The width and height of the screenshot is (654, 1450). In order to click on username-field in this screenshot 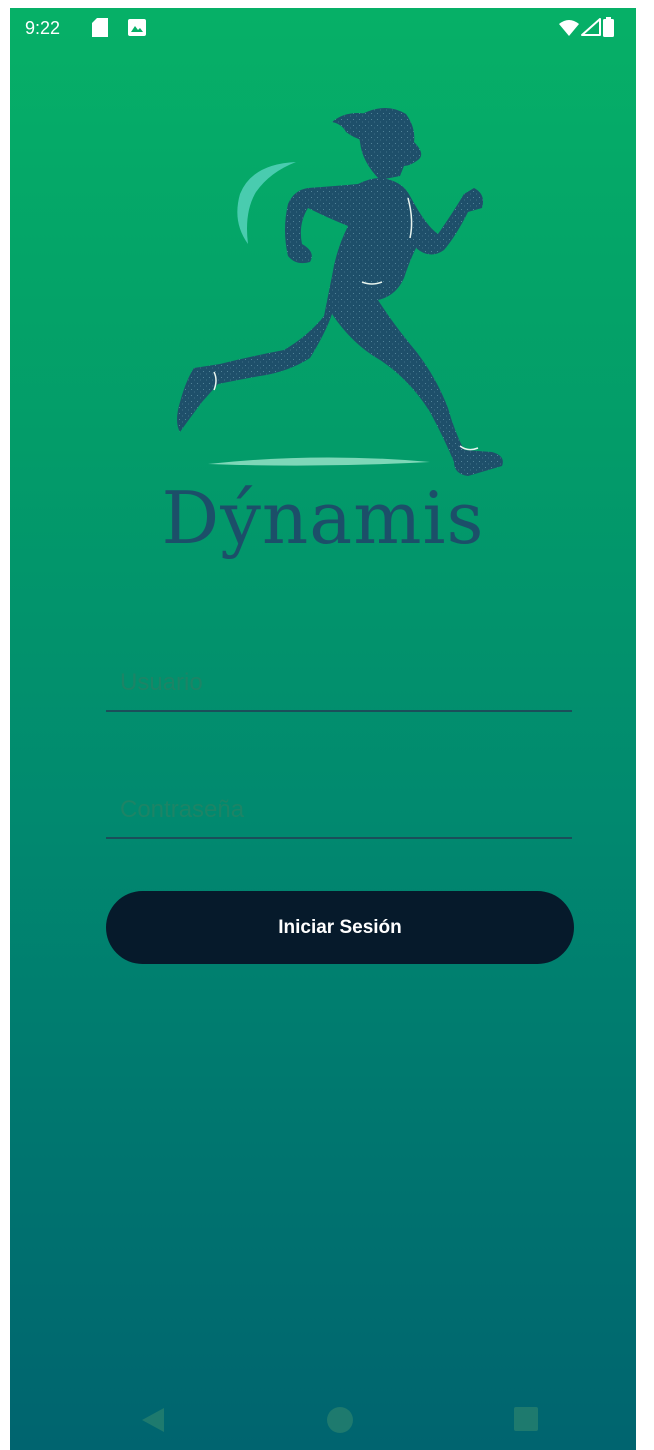, I will do `click(339, 684)`.